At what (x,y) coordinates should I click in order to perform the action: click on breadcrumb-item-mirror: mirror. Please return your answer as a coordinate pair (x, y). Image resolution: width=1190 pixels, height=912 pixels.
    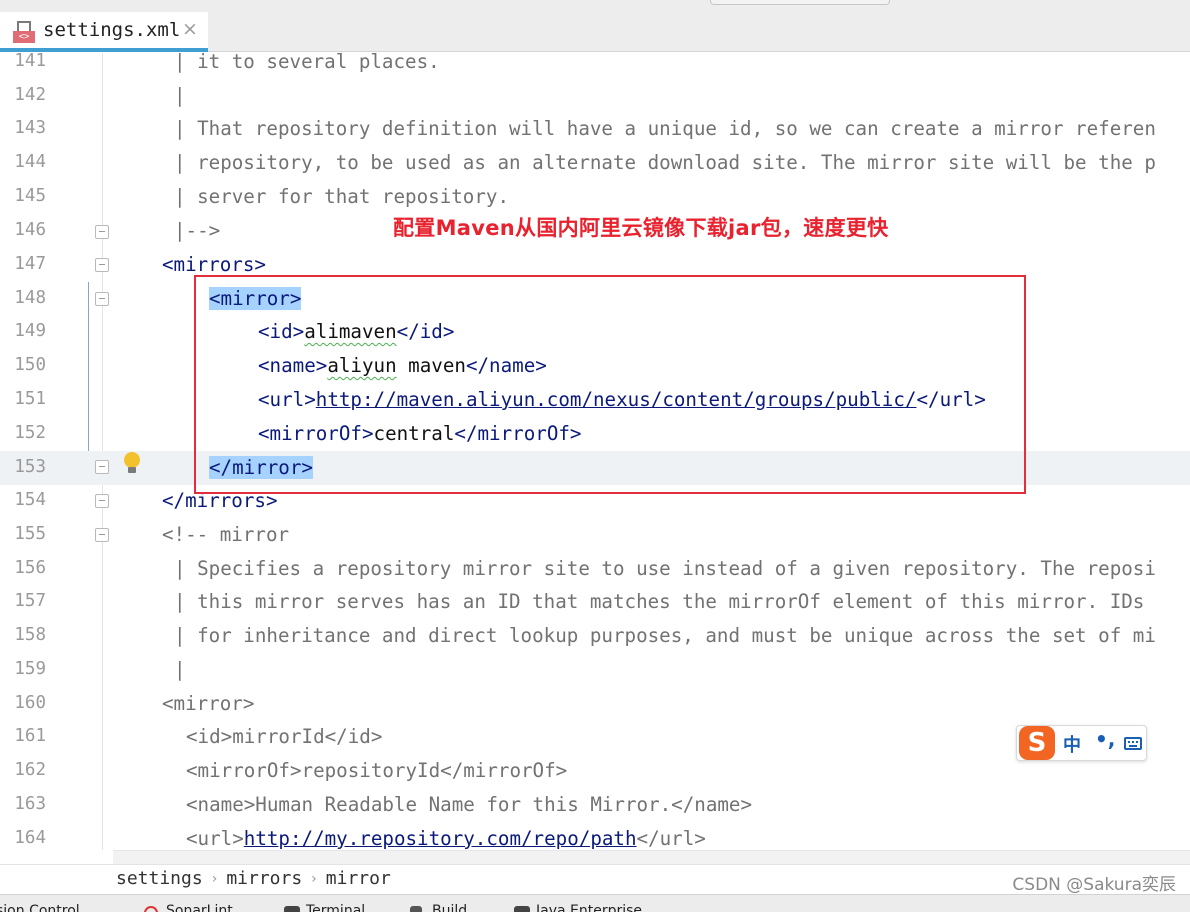
    Looking at the image, I should click on (358, 878).